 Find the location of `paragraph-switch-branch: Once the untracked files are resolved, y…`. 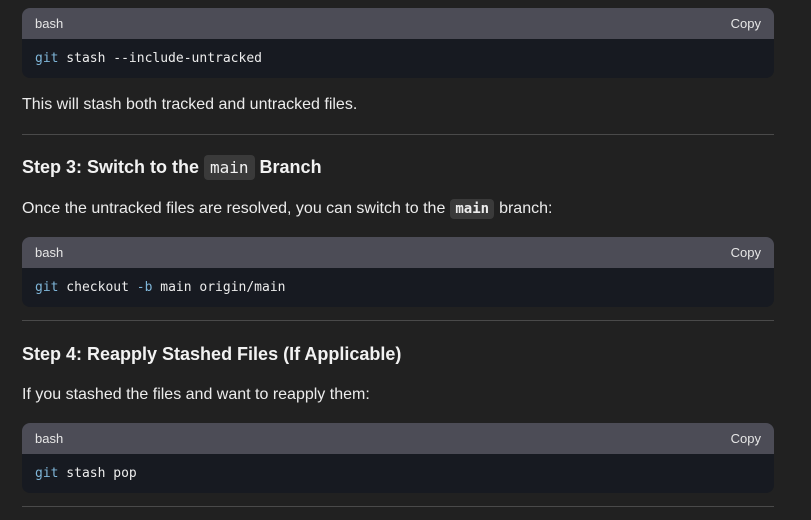

paragraph-switch-branch: Once the untracked files are resolved, y… is located at coordinates (287, 209).